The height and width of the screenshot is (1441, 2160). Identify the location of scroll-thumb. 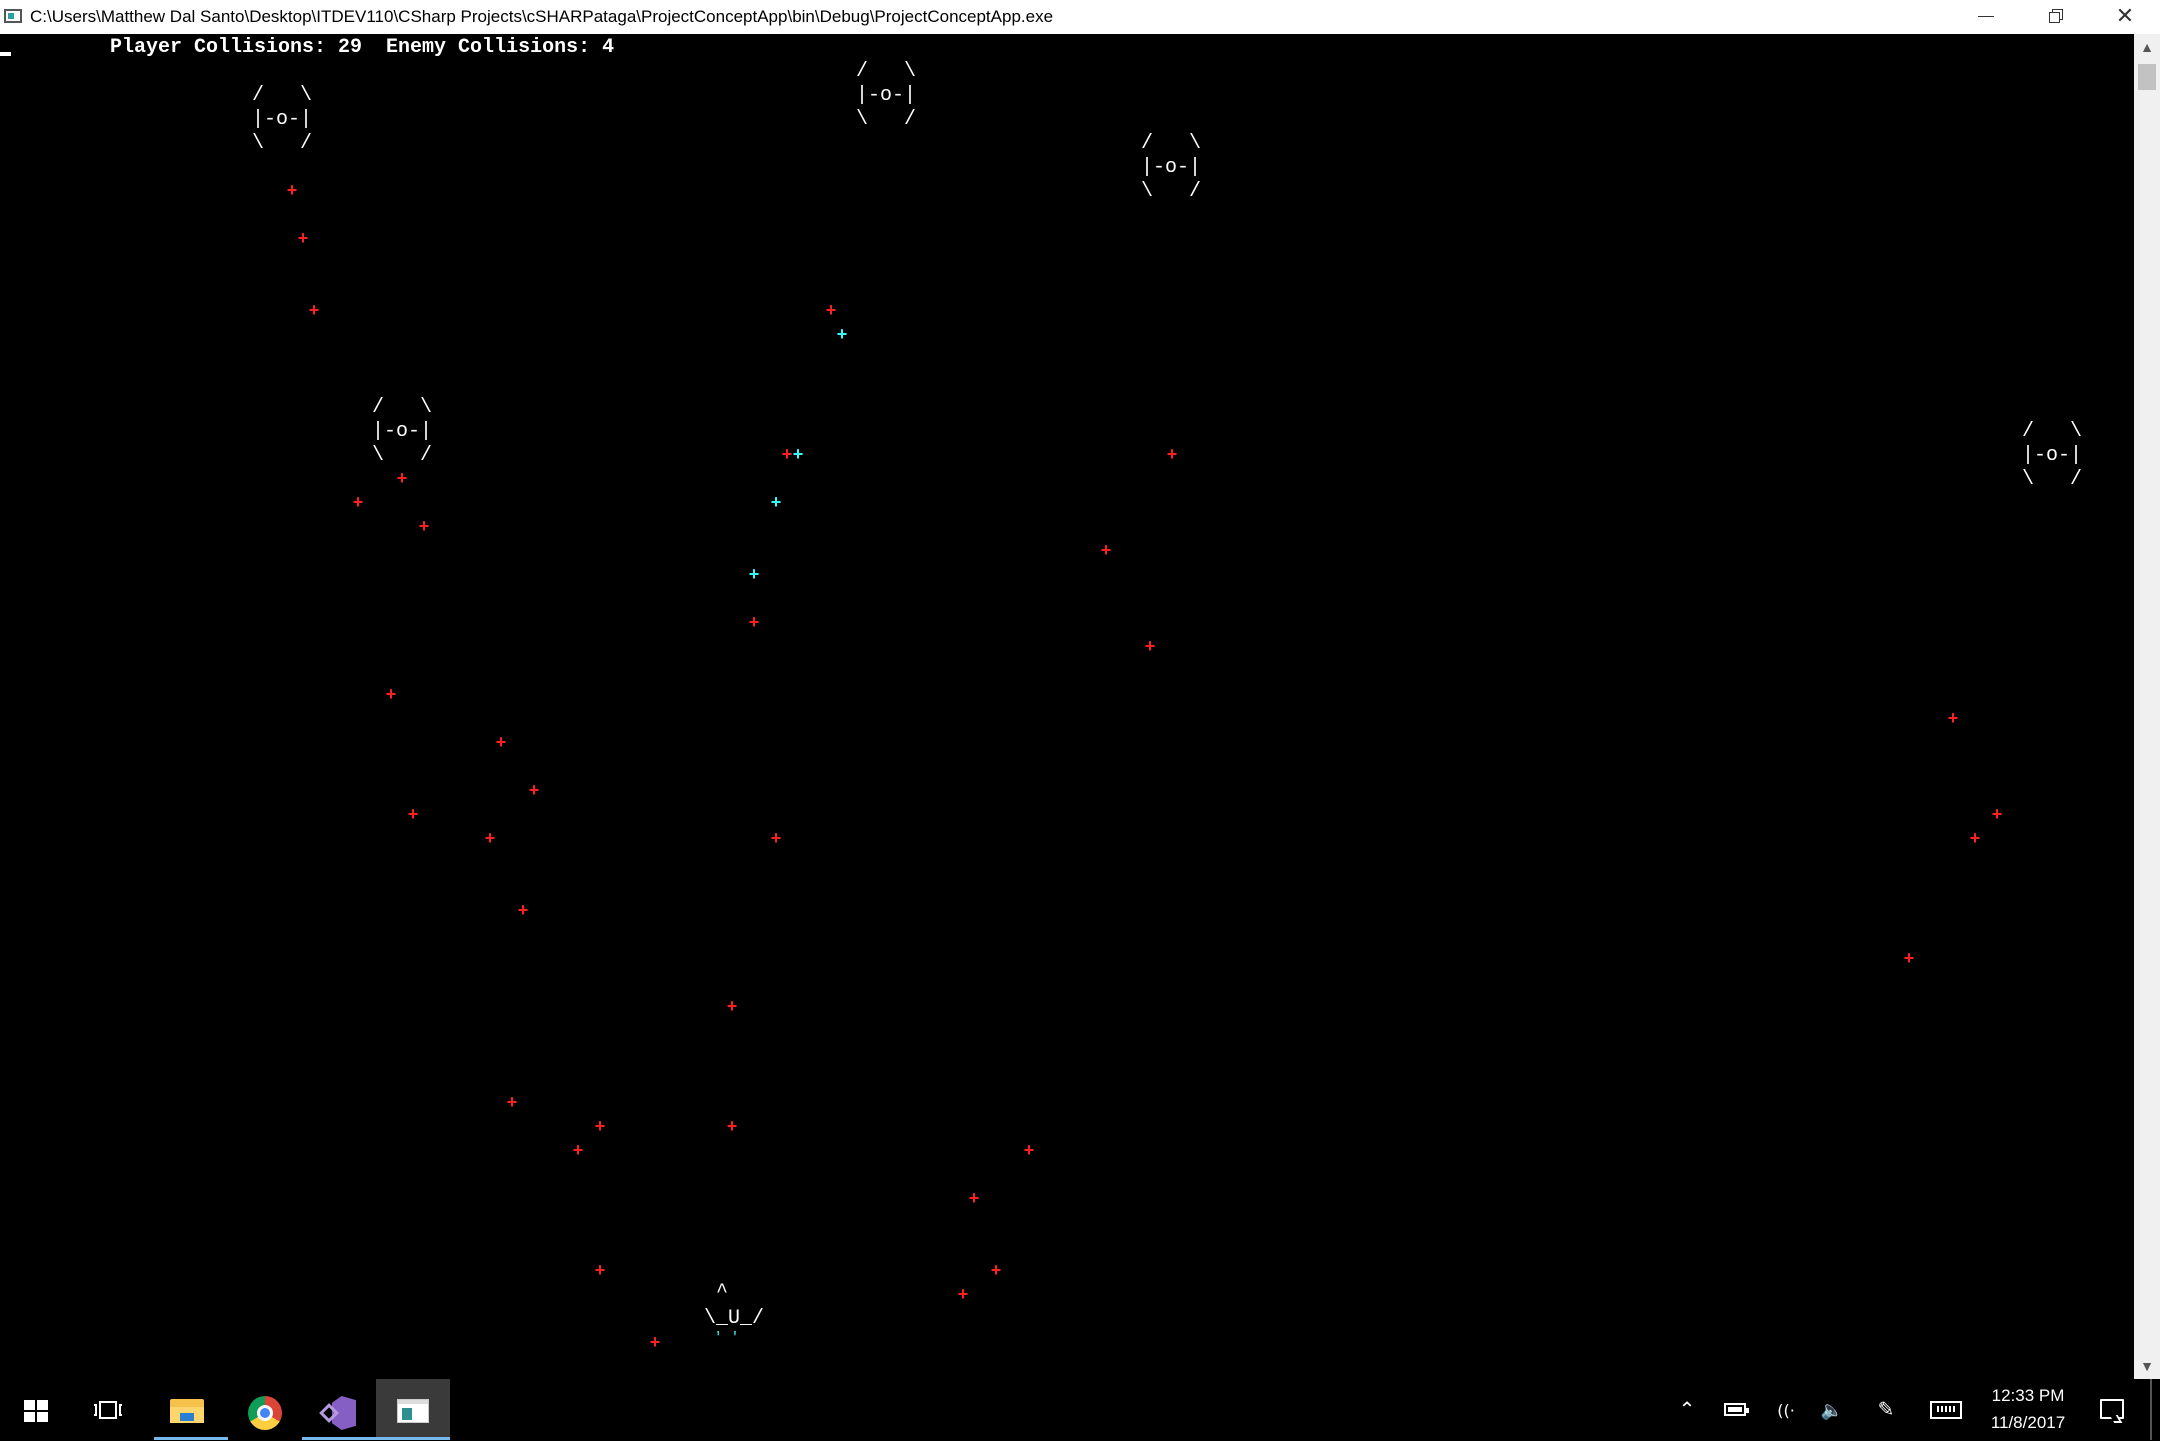
(2147, 77).